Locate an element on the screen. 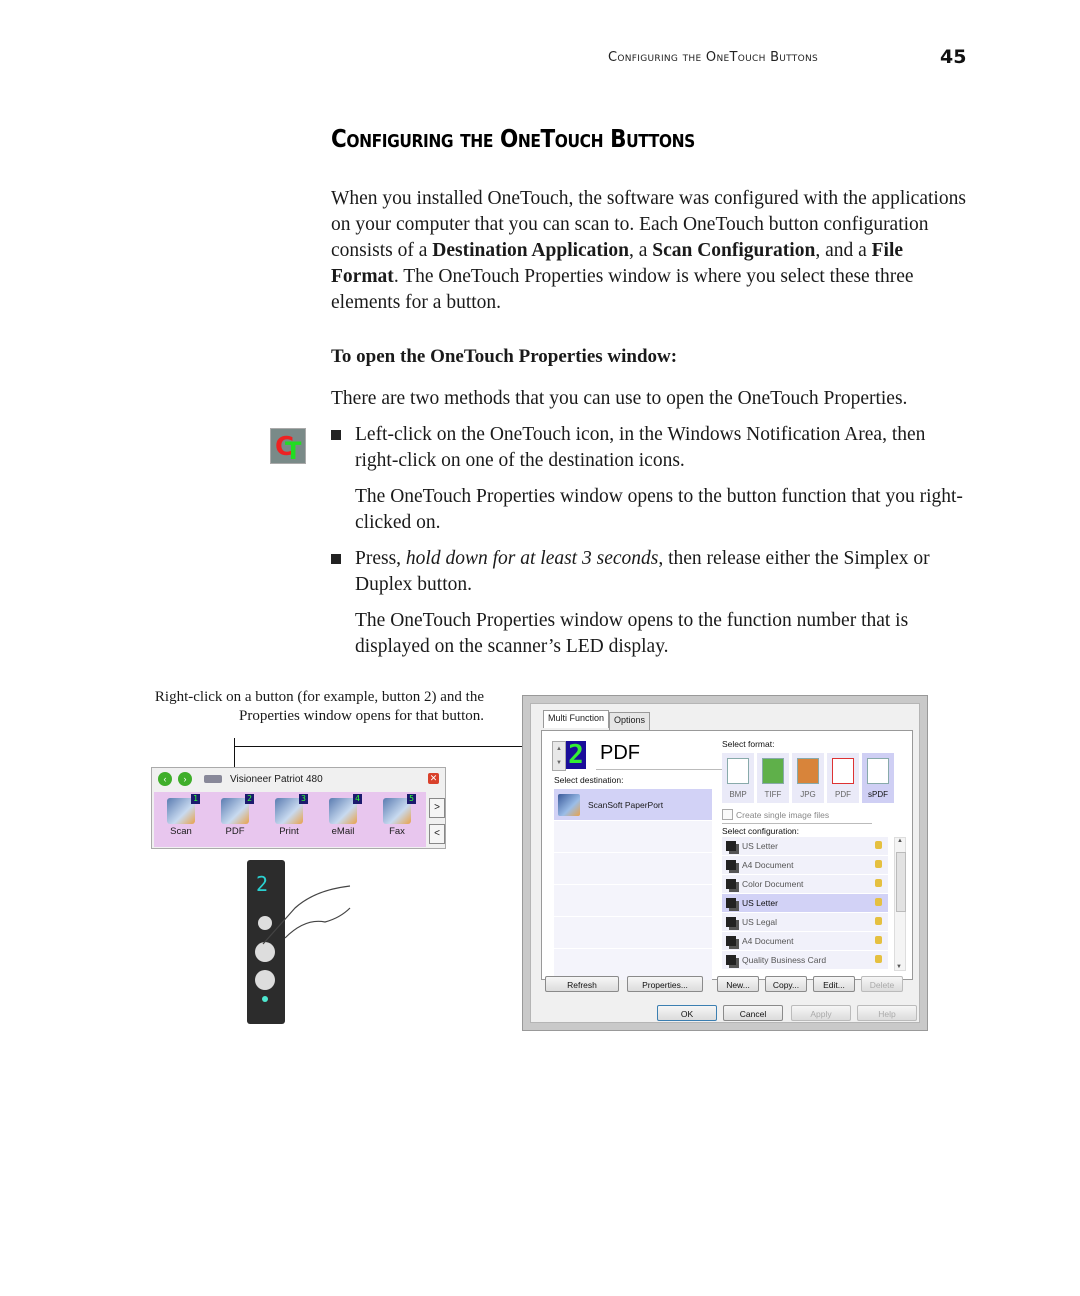  configuration-item: Color Document is located at coordinates (805, 884).